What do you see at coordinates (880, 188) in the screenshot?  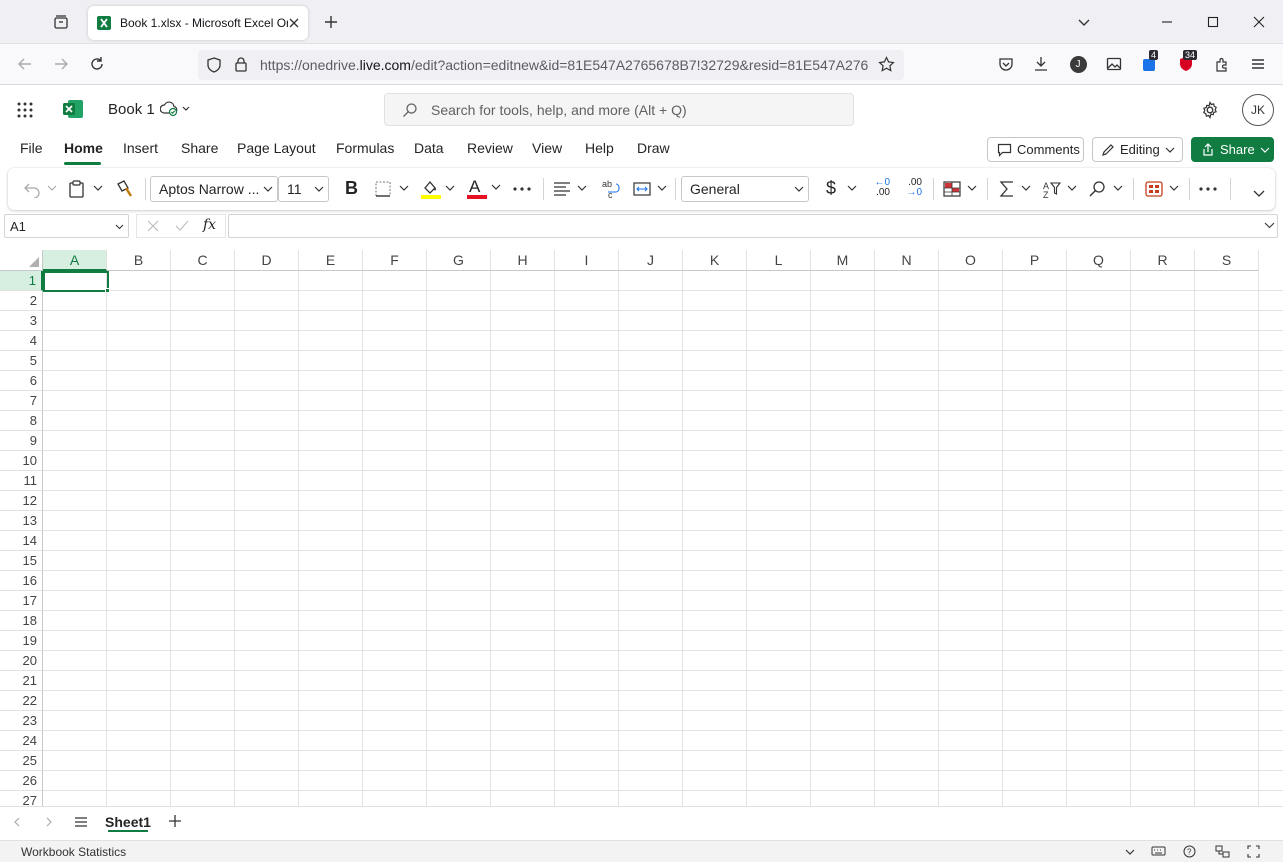 I see `decrease-decimal-button: ←0 .00` at bounding box center [880, 188].